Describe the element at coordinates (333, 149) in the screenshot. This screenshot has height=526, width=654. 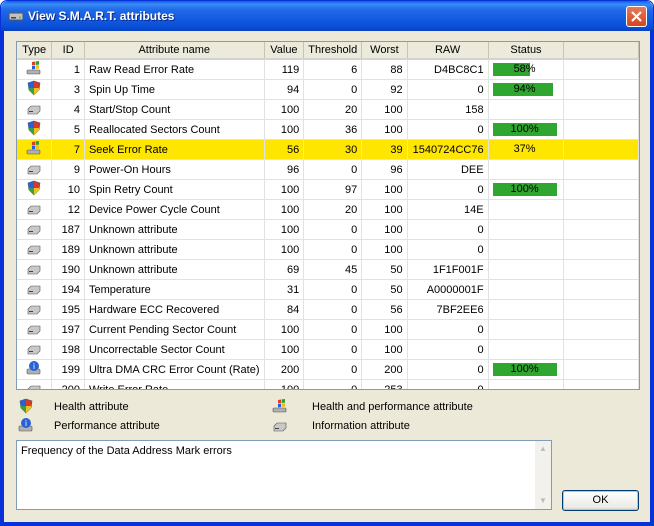
I see `cell-threshold: 30` at that location.